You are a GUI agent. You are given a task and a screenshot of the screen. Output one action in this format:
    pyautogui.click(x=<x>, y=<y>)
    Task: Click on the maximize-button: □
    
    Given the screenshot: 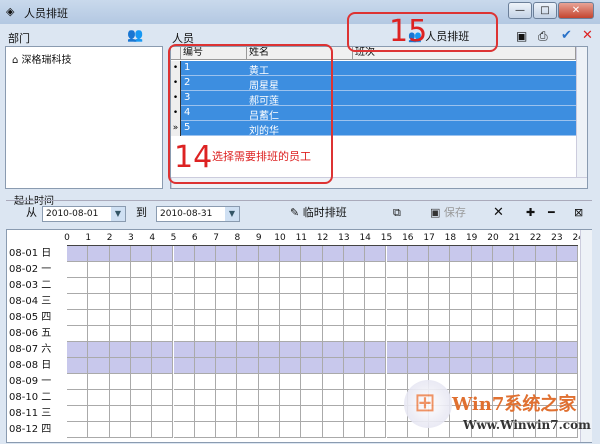 What is the action you would take?
    pyautogui.click(x=545, y=10)
    